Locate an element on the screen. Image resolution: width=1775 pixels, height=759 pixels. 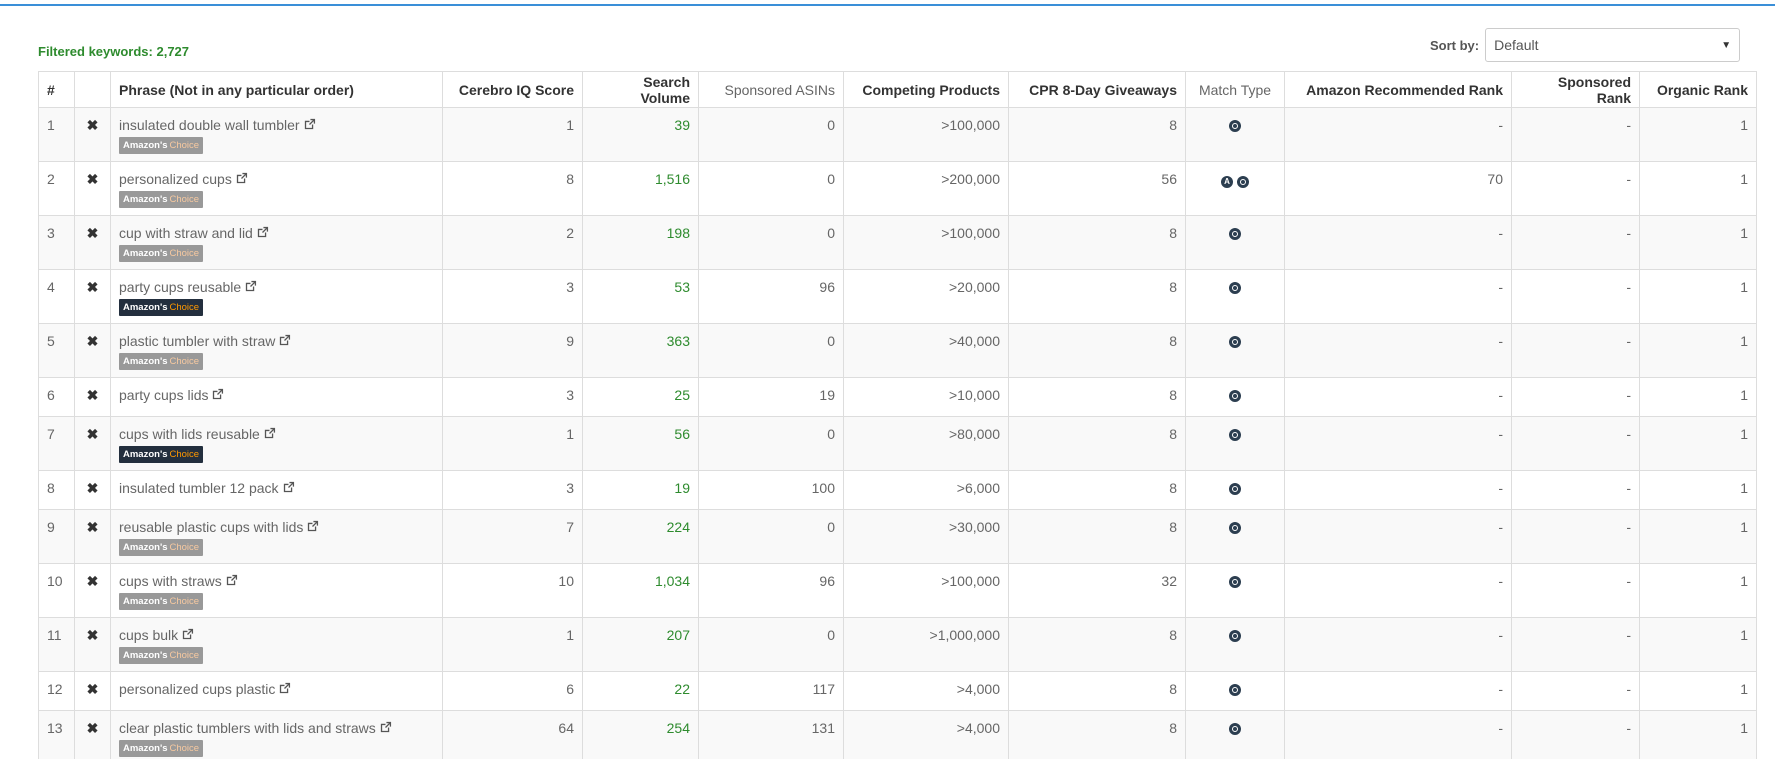
row-index: 9 is located at coordinates (56, 536).